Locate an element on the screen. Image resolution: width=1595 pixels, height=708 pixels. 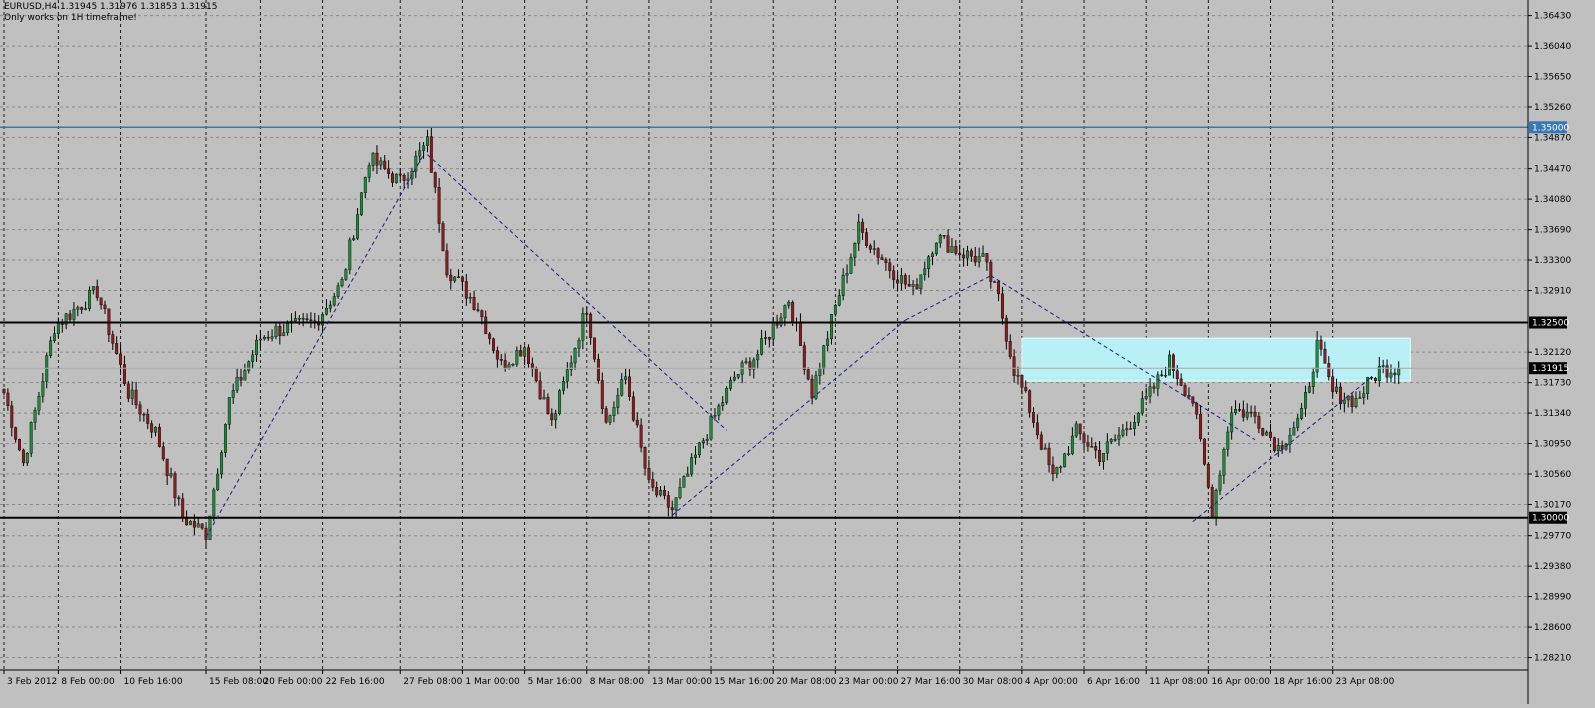
analysis-zone is located at coordinates (1216, 359).